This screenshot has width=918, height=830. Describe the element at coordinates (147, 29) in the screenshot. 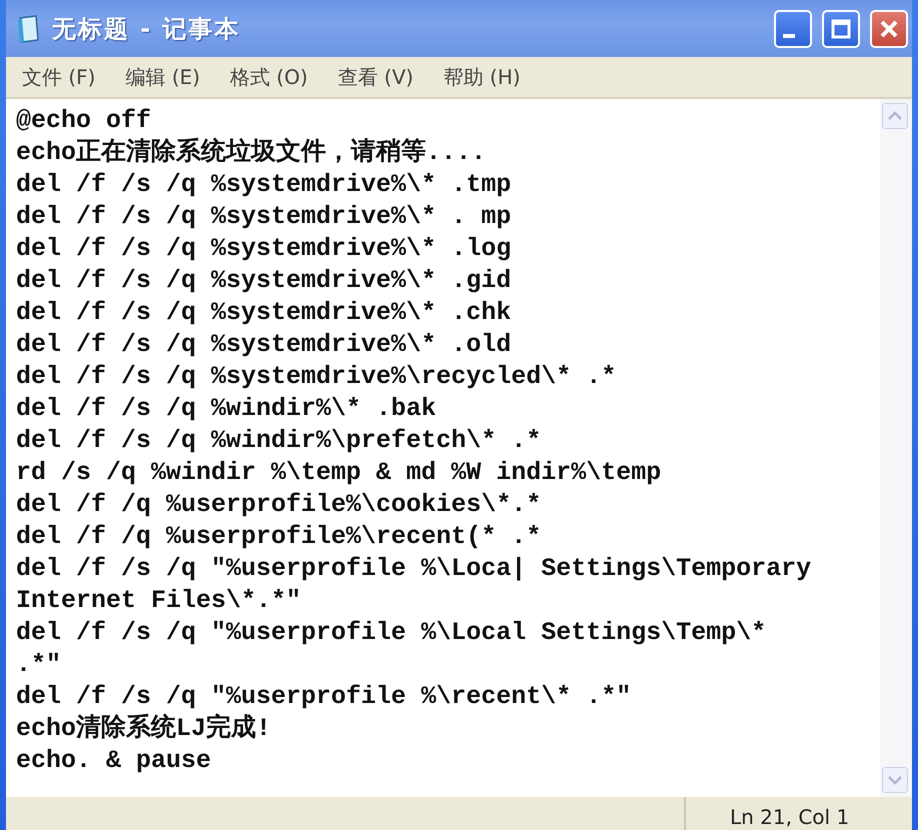

I see `window-title: 无标题 - 记事本` at that location.